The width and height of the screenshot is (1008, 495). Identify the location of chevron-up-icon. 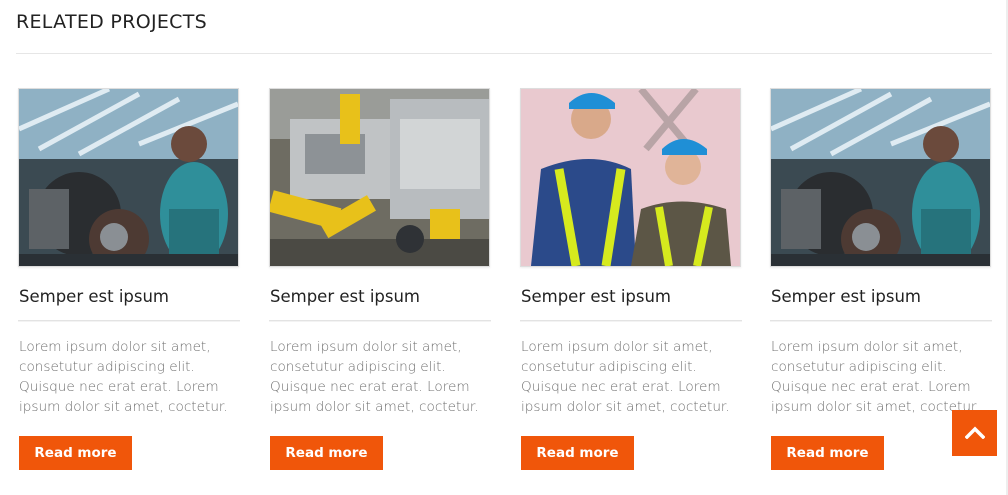
(974, 433).